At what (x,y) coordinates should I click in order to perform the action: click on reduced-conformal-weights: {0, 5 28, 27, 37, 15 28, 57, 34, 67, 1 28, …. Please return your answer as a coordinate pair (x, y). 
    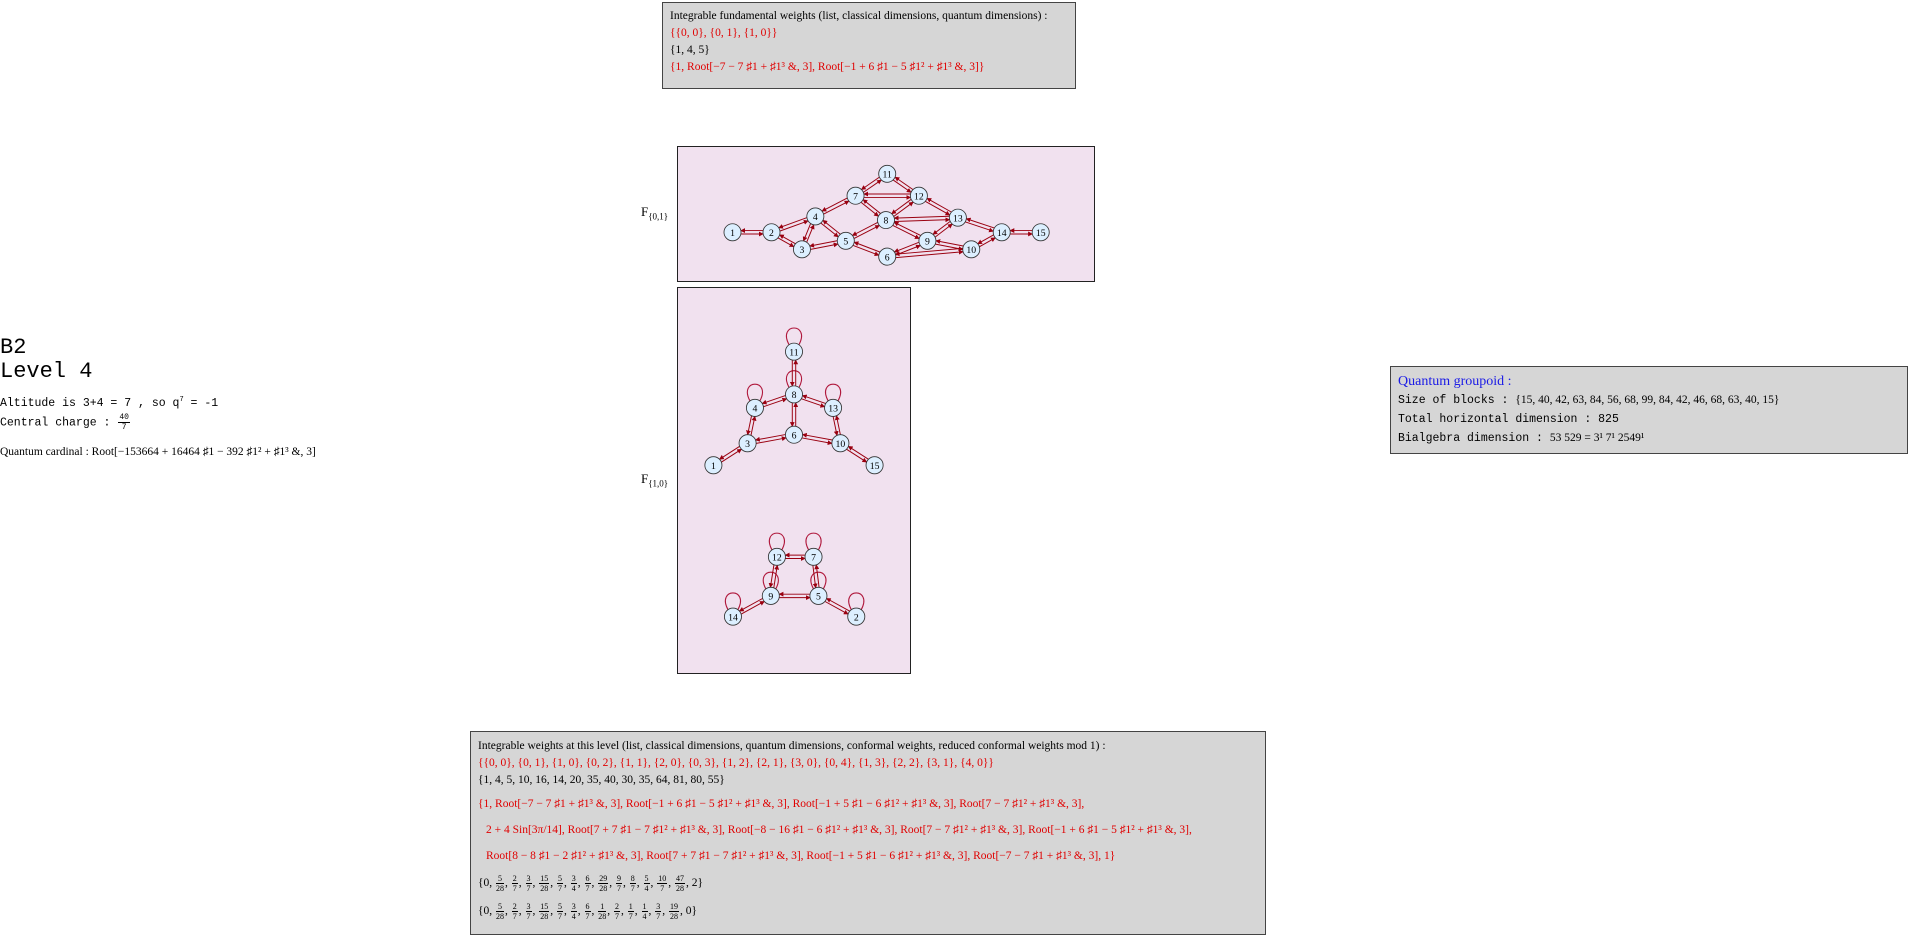
    Looking at the image, I should click on (588, 911).